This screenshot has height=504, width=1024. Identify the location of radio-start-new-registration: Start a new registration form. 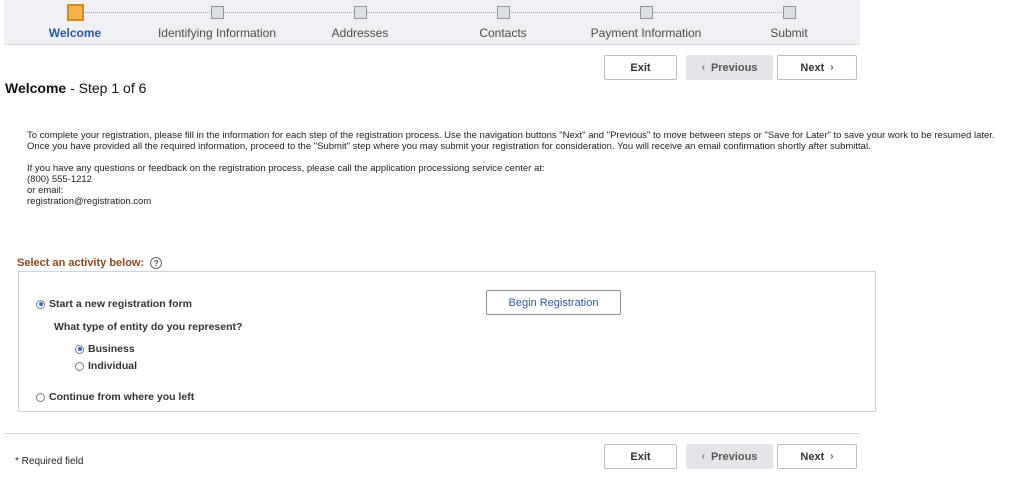
(114, 304).